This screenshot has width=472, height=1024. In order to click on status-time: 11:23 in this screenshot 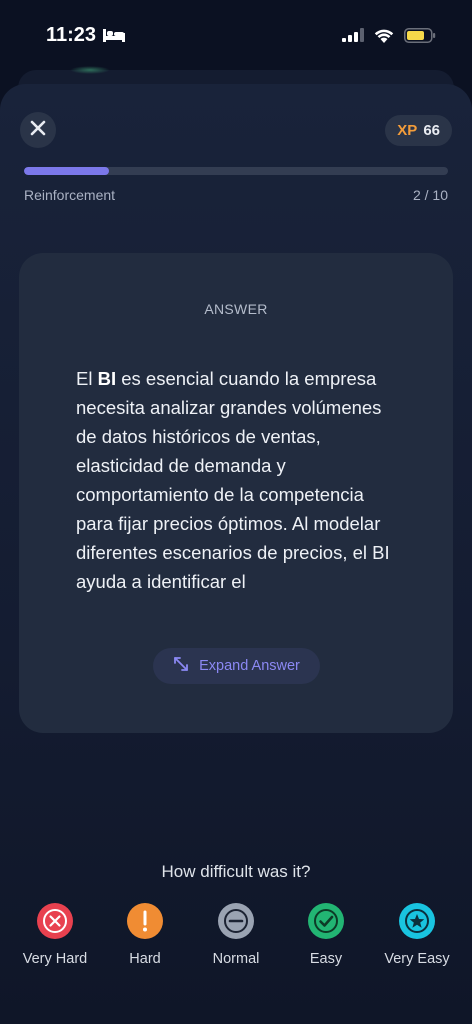, I will do `click(71, 34)`.